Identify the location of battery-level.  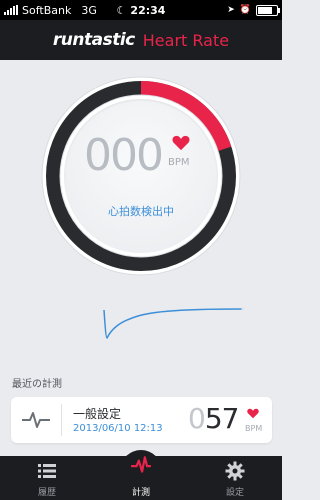
(265, 10).